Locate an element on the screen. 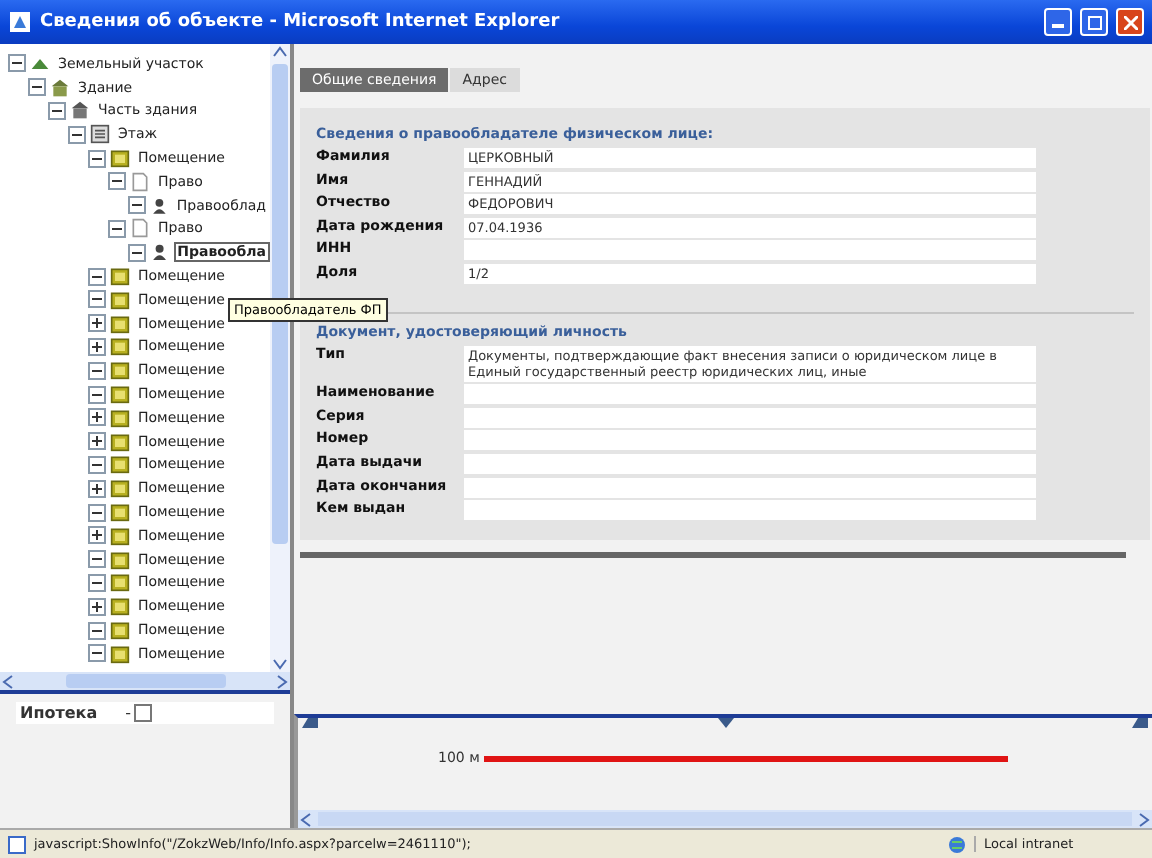 The width and height of the screenshot is (1152, 858). layer-toggle: - is located at coordinates (138, 713).